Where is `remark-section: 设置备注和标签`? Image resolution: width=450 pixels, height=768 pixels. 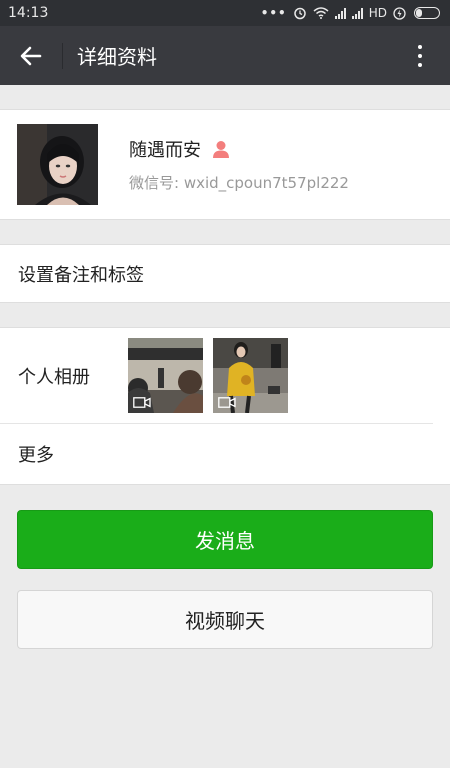 remark-section: 设置备注和标签 is located at coordinates (225, 273).